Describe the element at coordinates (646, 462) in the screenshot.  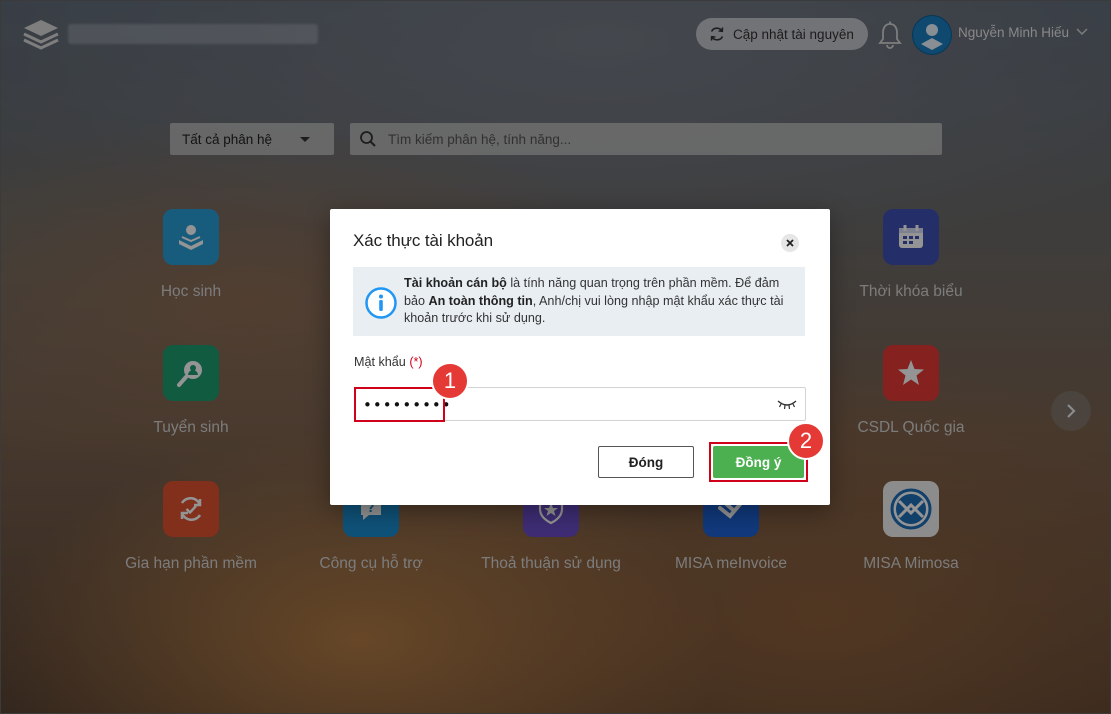
I see `cancel-button: Đóng` at that location.